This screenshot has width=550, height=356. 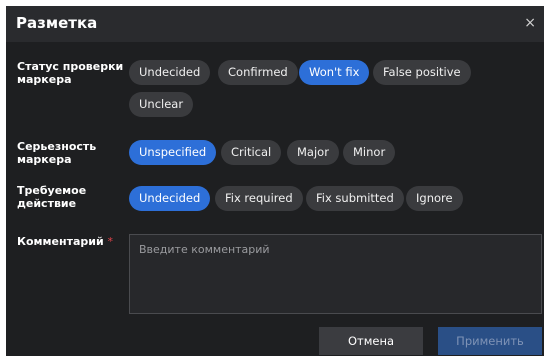 I want to click on severity-label: Серьезность маркера, so click(x=57, y=153).